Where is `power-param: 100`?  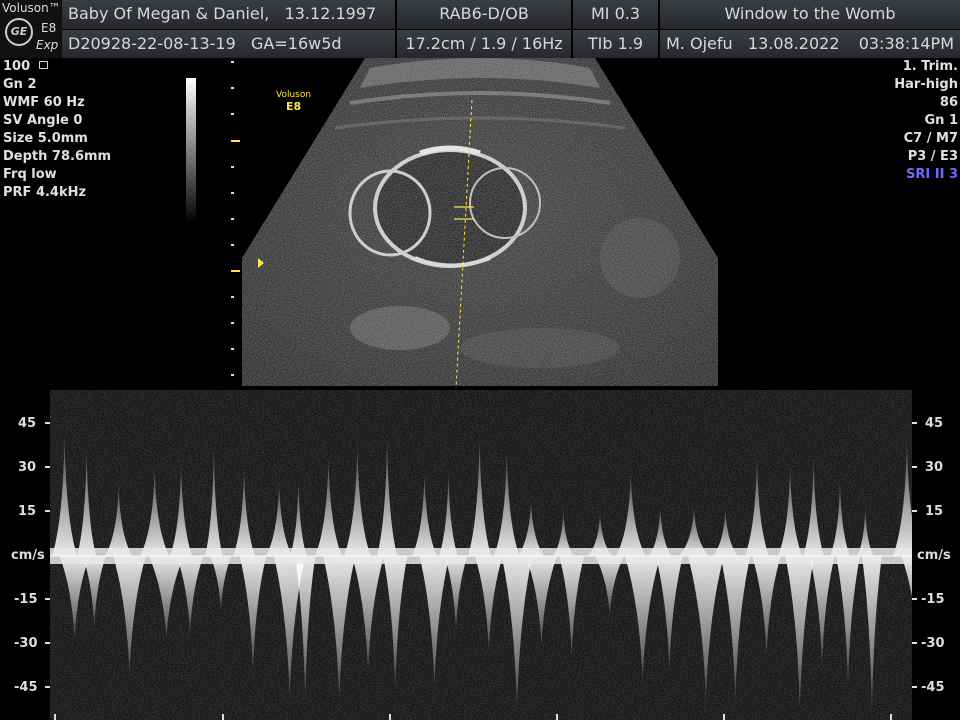 power-param: 100 is located at coordinates (25, 66).